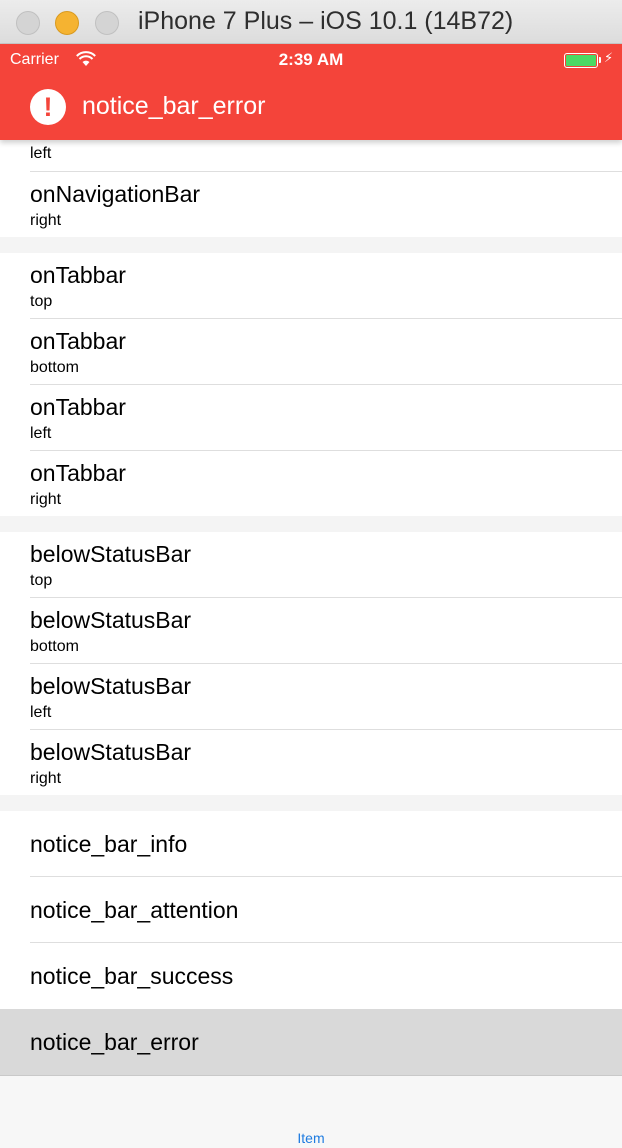 This screenshot has width=622, height=1148. Describe the element at coordinates (311, 631) in the screenshot. I see `table-row: belowStatusBar bottom` at that location.